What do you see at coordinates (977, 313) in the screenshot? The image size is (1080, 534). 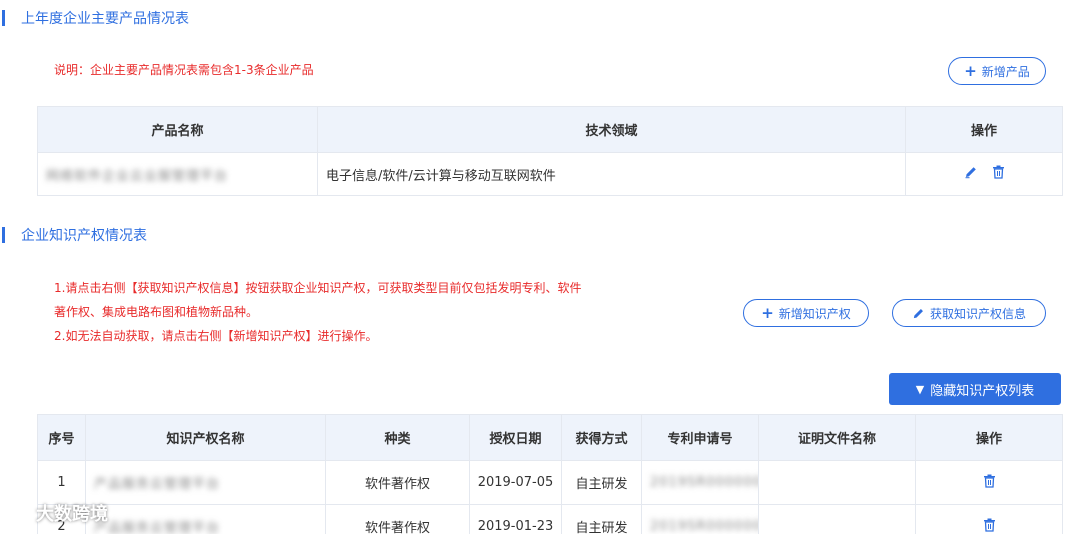 I see `fetch-ip-label: 获取知识产权信息` at bounding box center [977, 313].